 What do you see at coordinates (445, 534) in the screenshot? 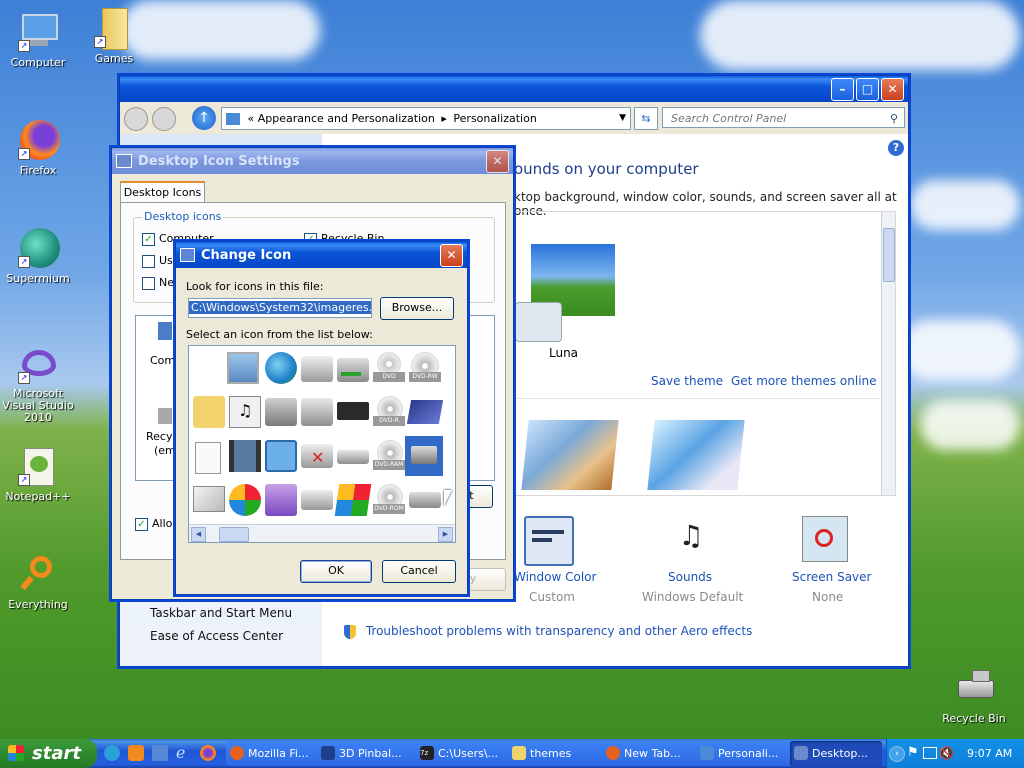
I see `scroll-right-icon: ▶` at bounding box center [445, 534].